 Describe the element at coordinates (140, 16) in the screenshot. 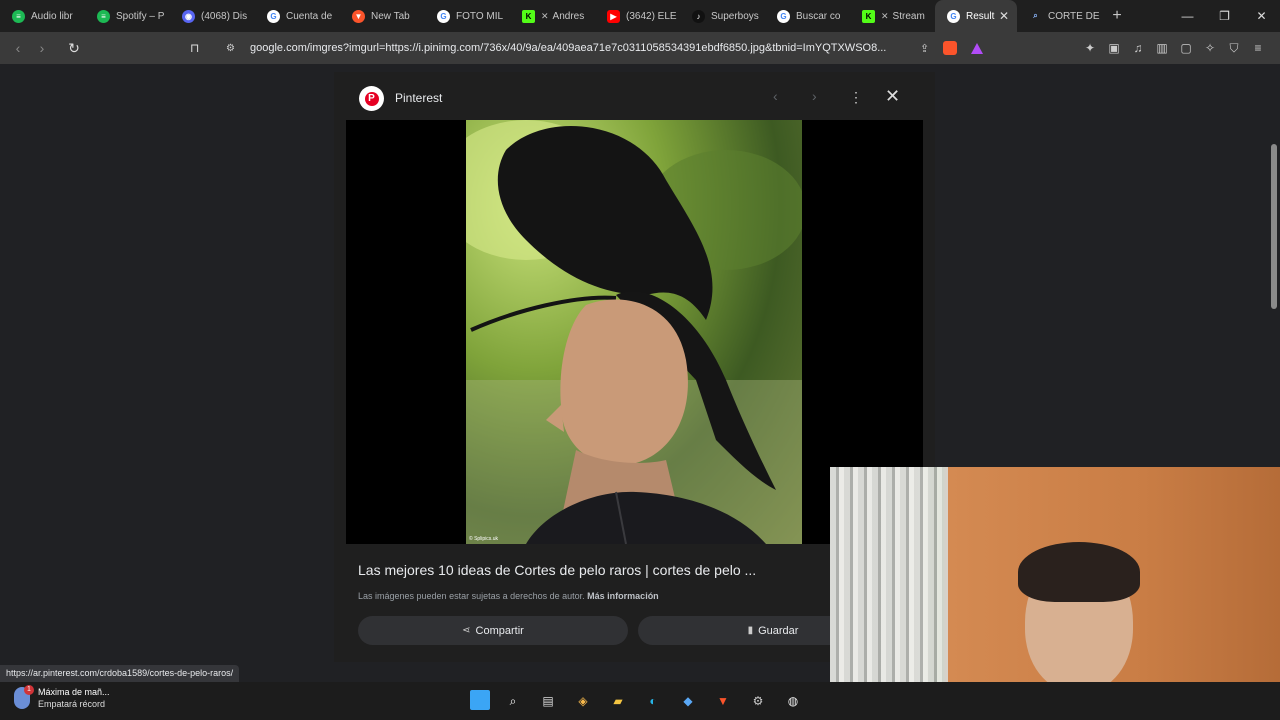

I see `tab-label: Spotify – P` at that location.